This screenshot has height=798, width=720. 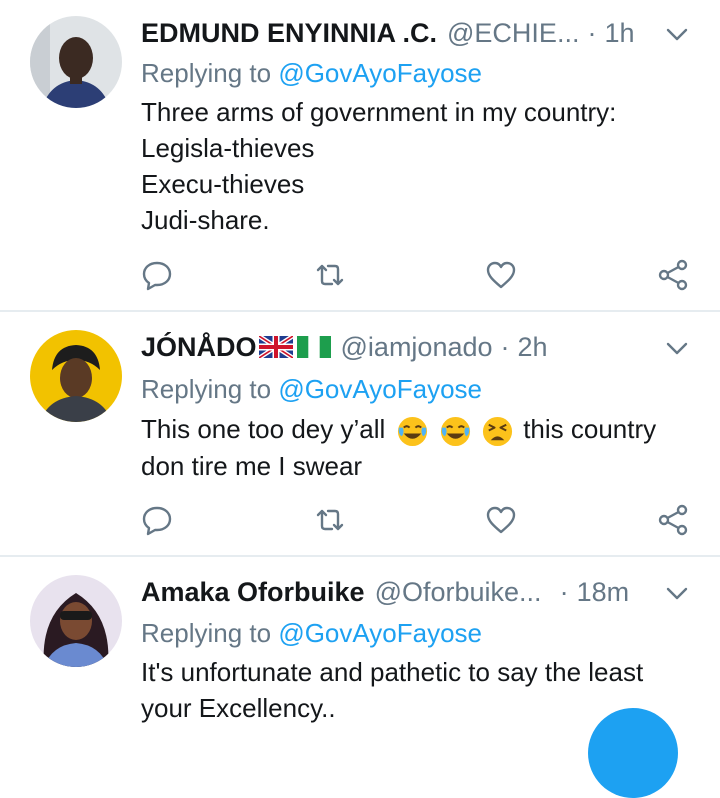 I want to click on tweet-text-line: don tire me I swear, so click(x=252, y=465).